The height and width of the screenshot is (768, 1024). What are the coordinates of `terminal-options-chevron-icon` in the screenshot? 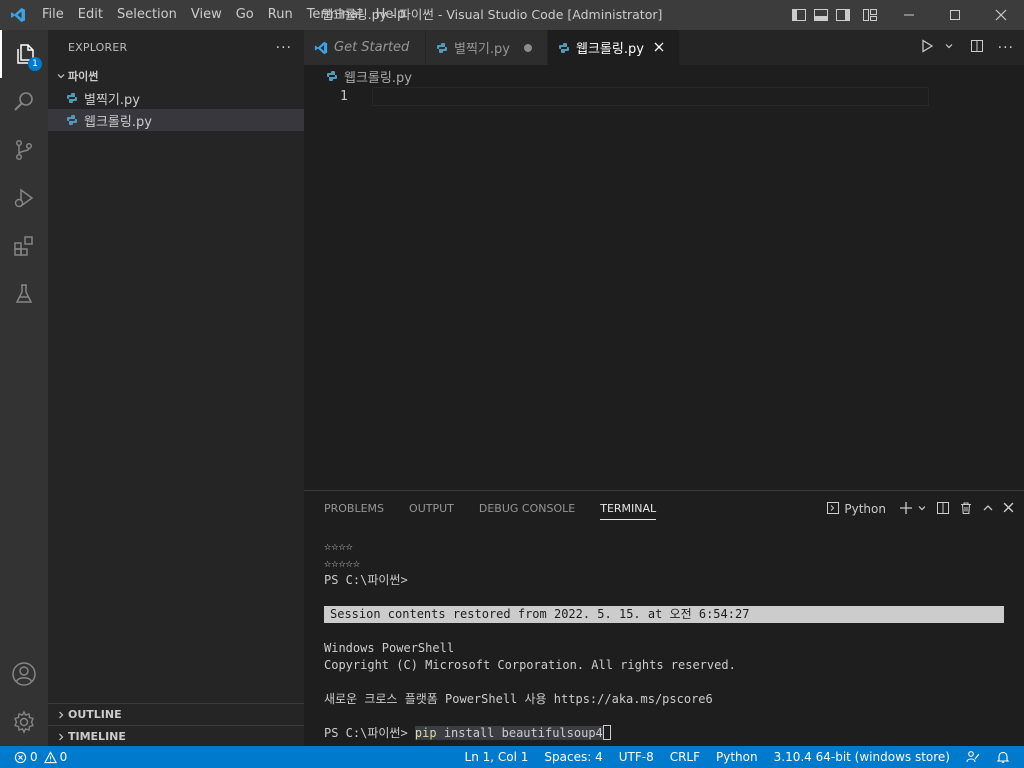 It's located at (922, 509).